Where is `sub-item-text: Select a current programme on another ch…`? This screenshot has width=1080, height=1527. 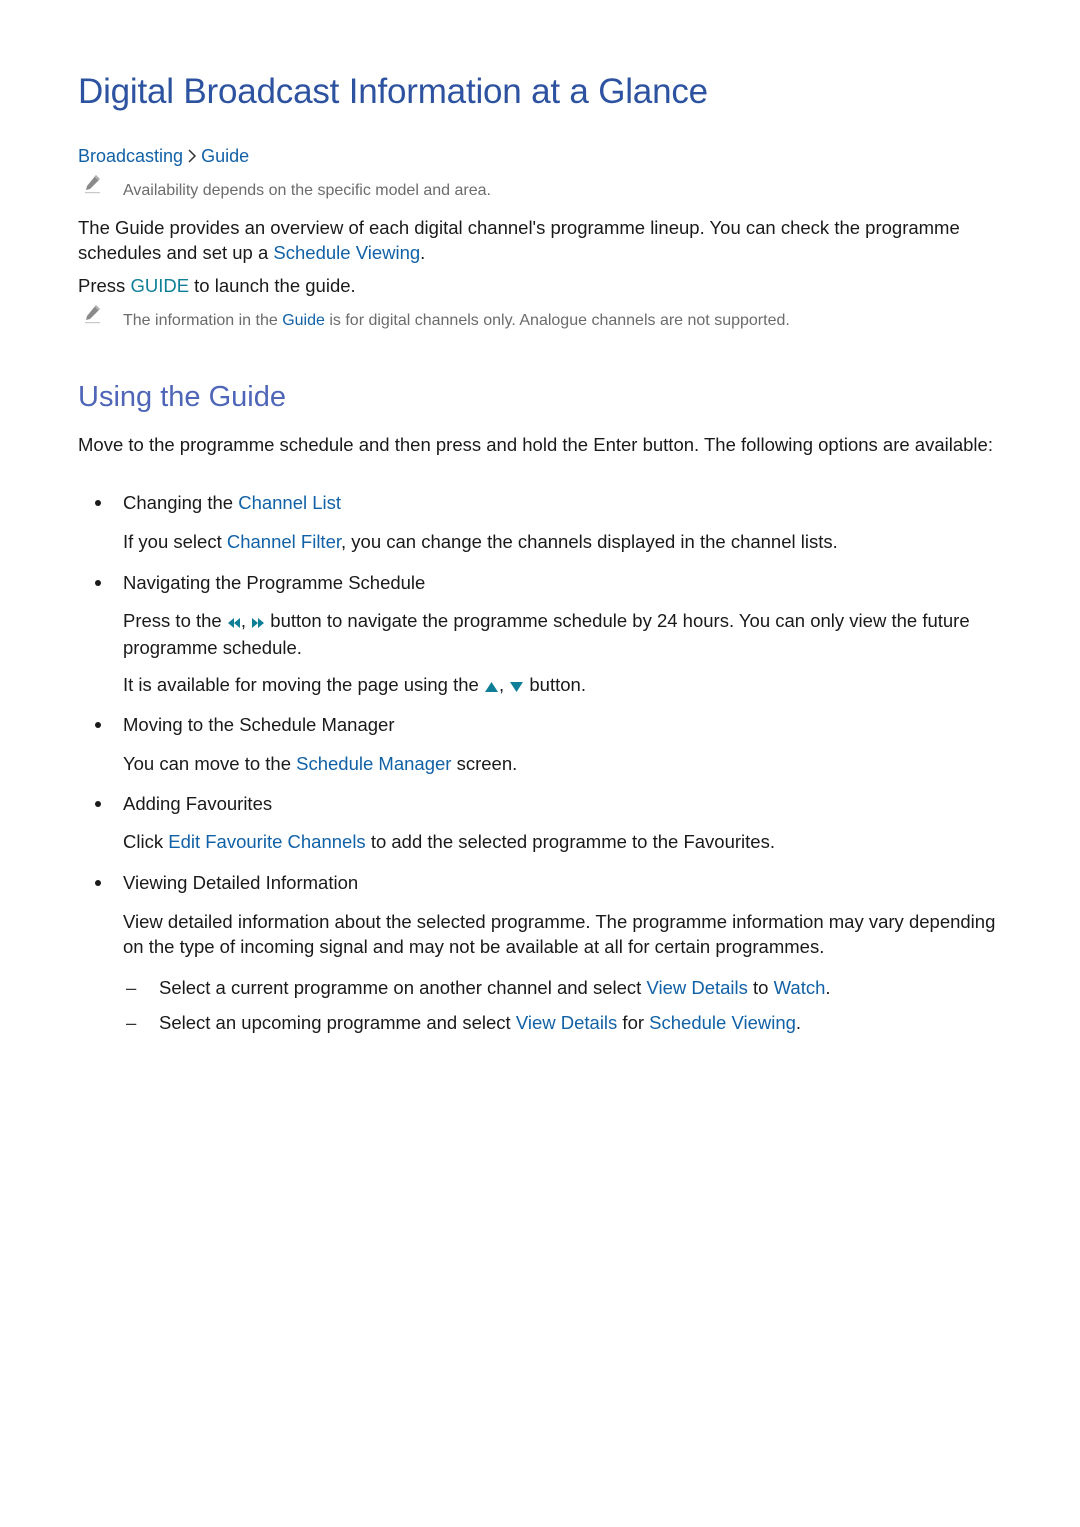 sub-item-text: Select a current programme on another ch… is located at coordinates (495, 987).